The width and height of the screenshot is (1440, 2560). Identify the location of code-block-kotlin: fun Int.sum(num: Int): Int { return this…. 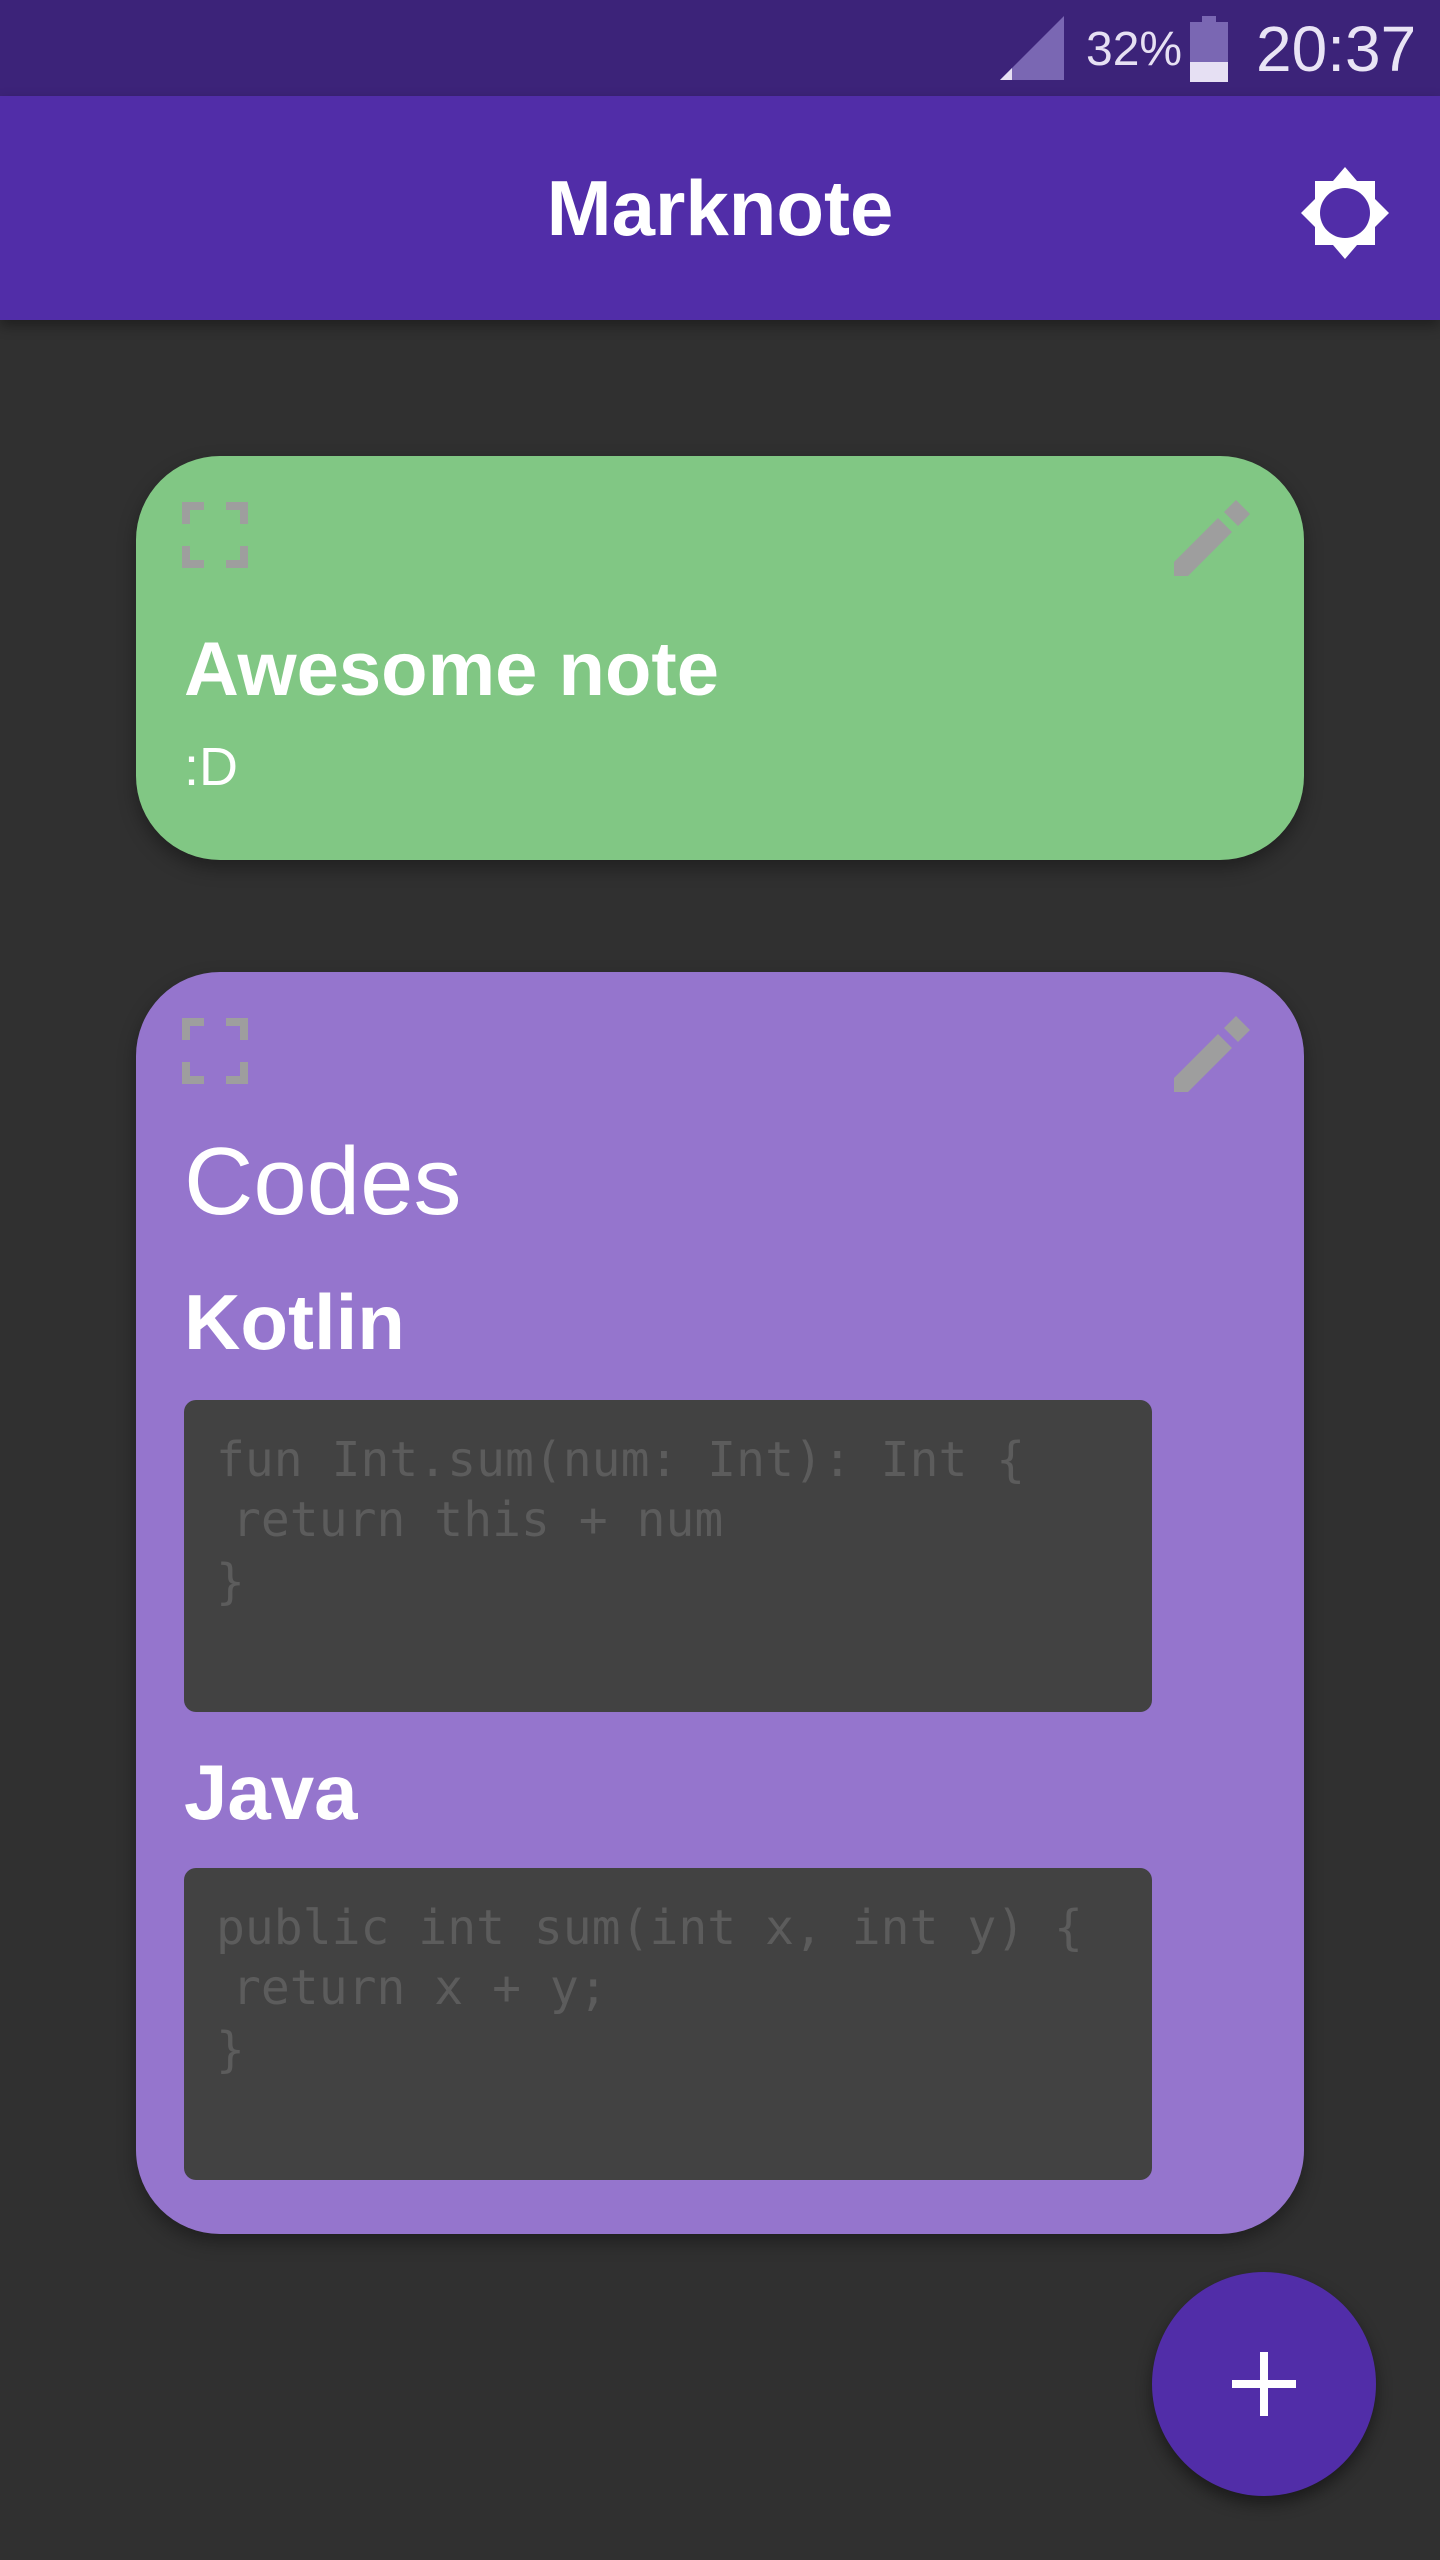
(668, 1556).